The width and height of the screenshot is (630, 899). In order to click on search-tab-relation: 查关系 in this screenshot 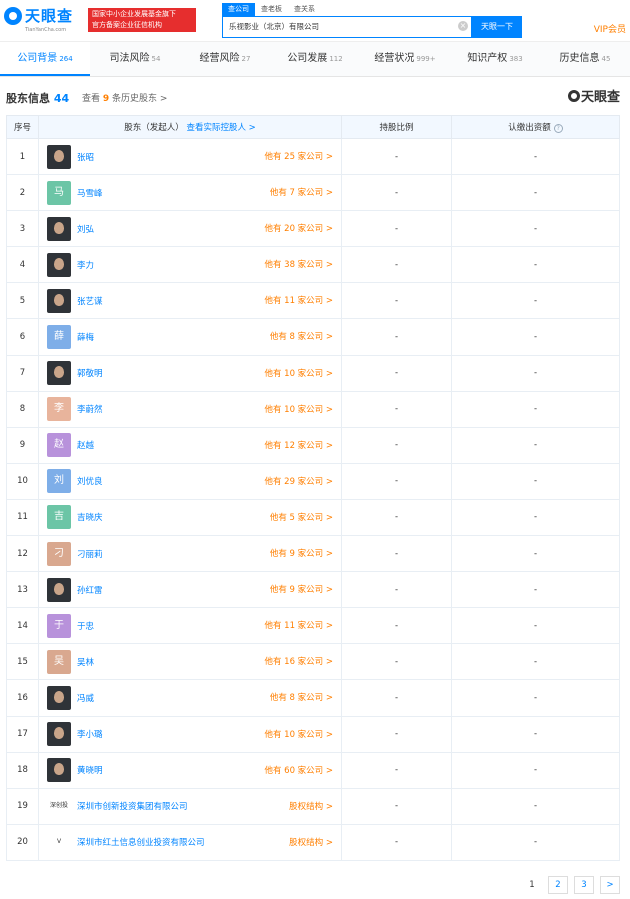, I will do `click(304, 9)`.